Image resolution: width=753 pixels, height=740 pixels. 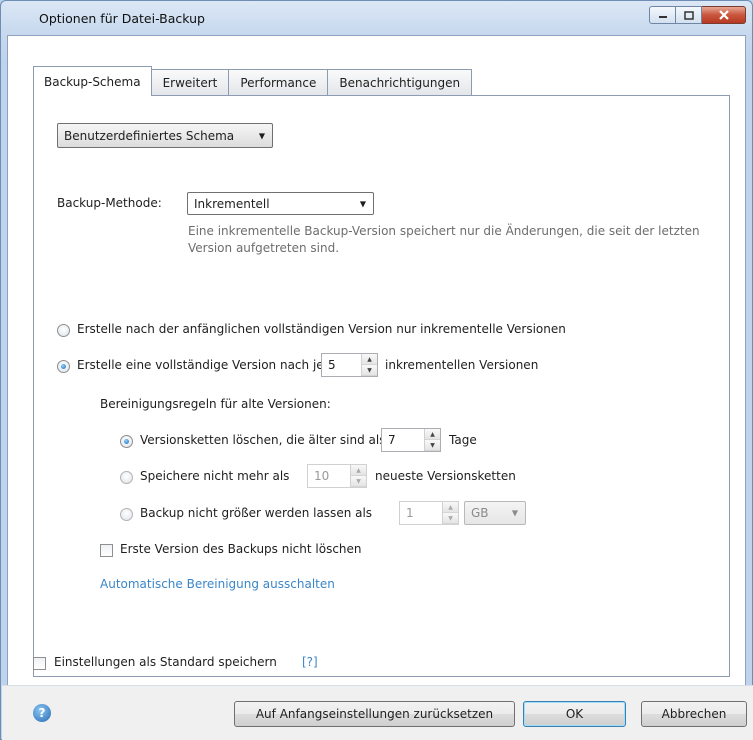 What do you see at coordinates (310, 662) in the screenshot?
I see `help-link: [?]` at bounding box center [310, 662].